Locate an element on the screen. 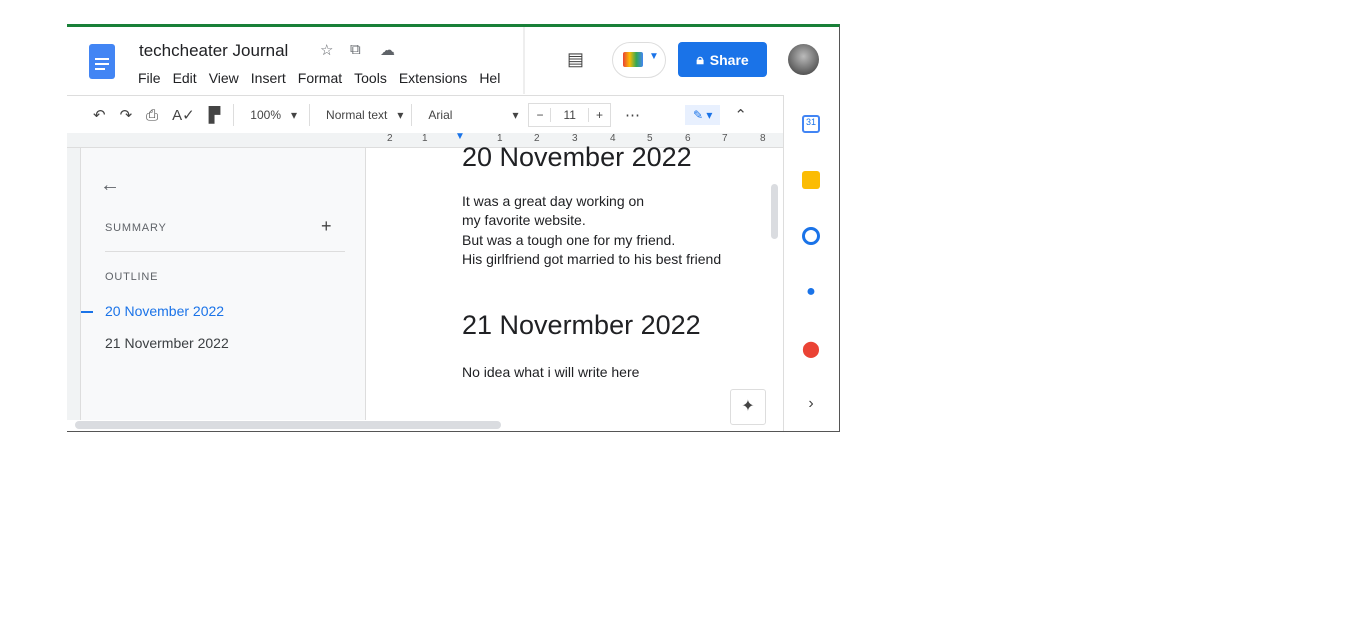 This screenshot has width=1362, height=624. meet-icon is located at coordinates (633, 59).